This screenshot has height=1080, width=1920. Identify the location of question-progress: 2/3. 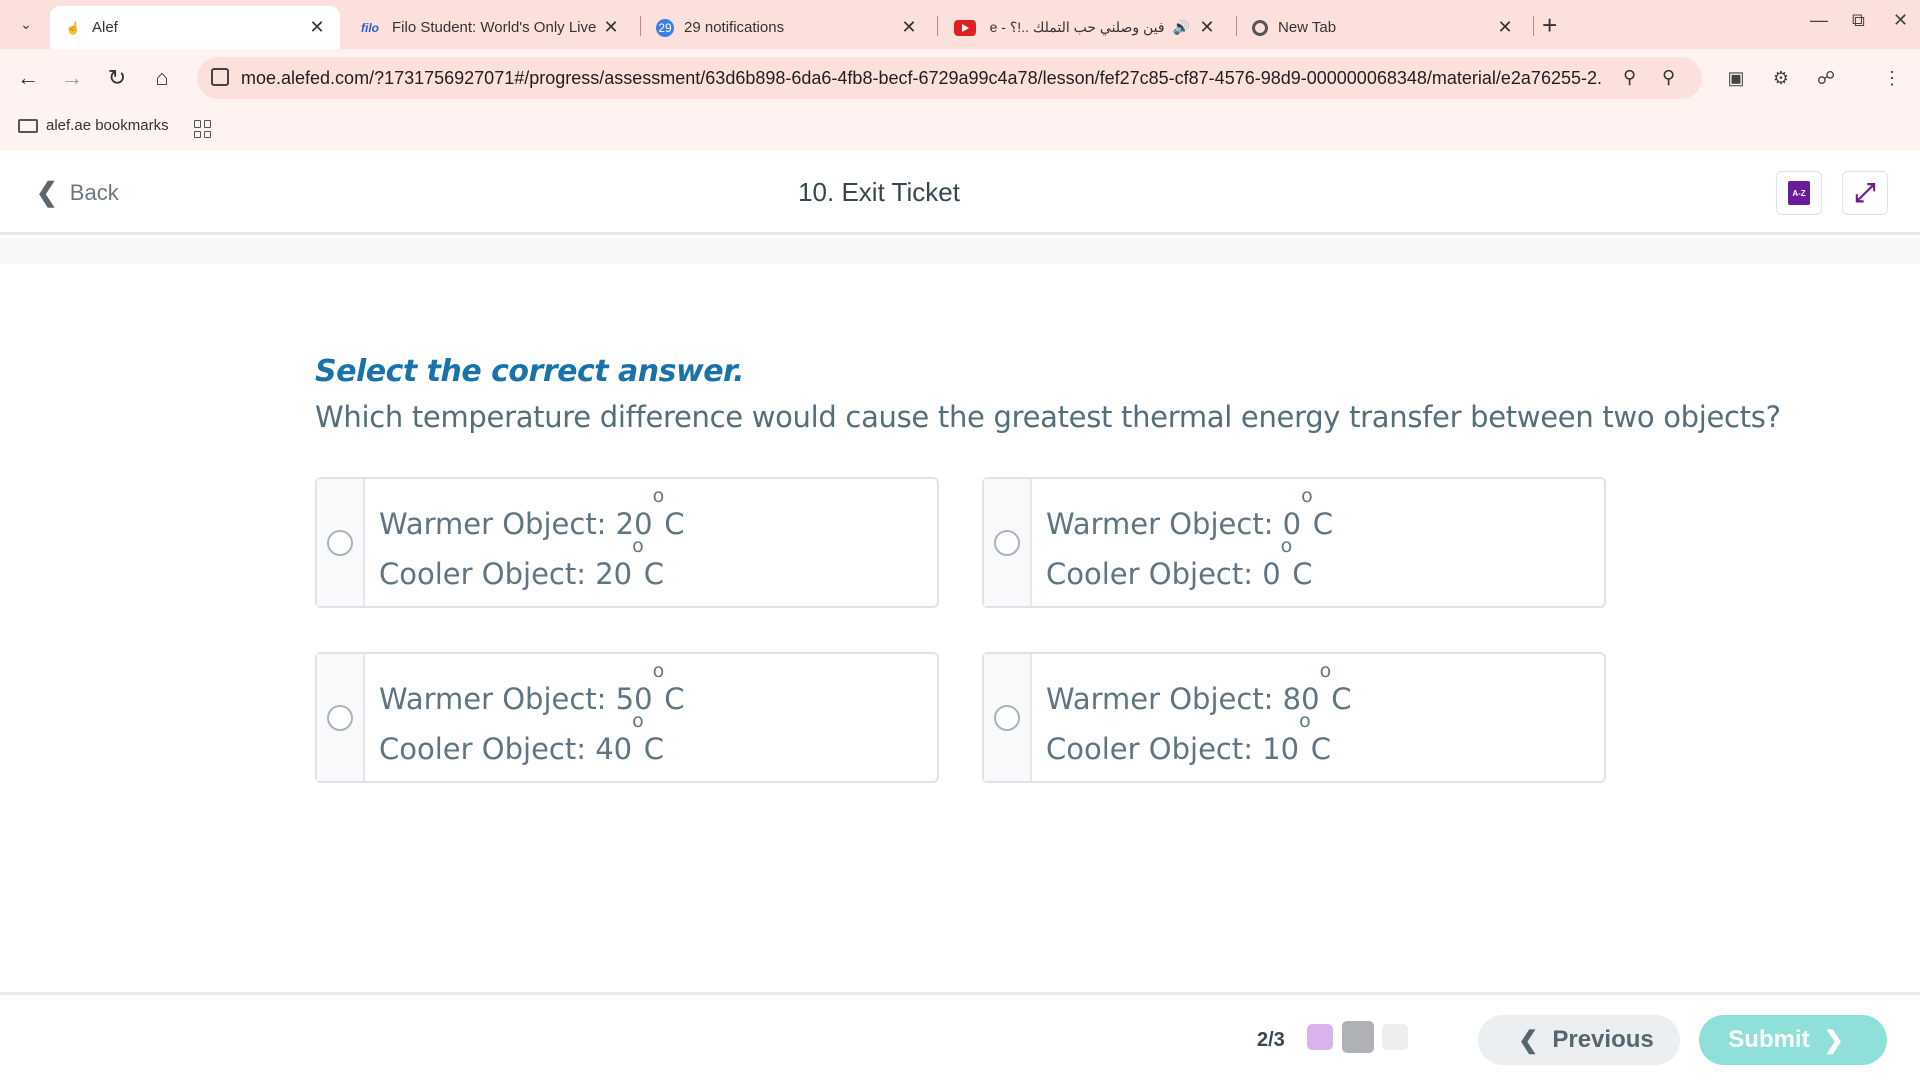
(1271, 1040).